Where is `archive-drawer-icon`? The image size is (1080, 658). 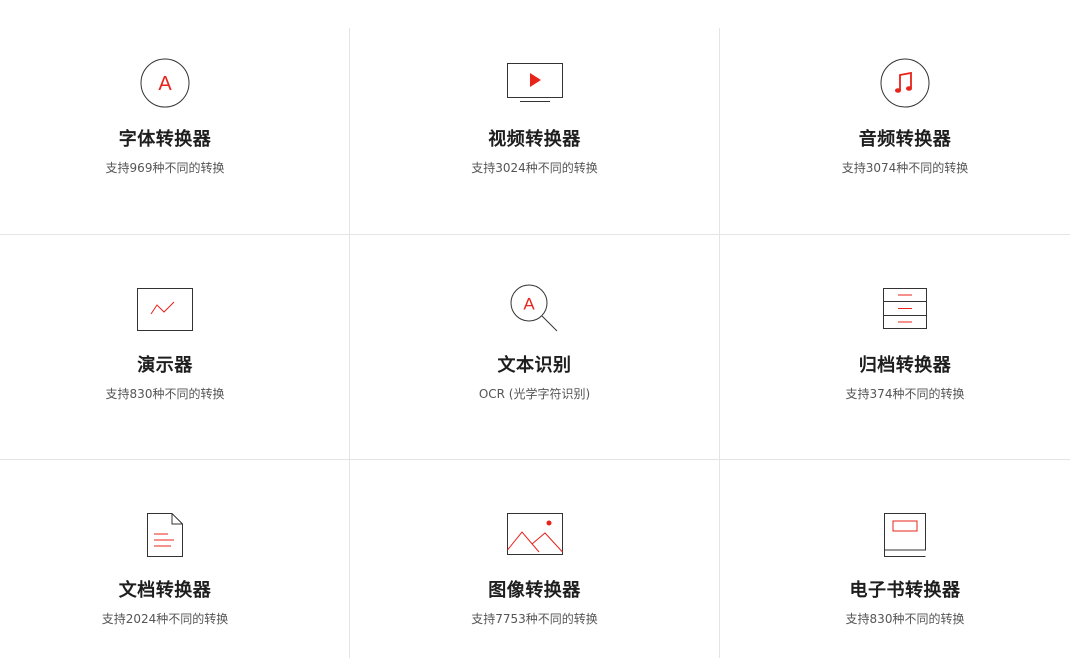 archive-drawer-icon is located at coordinates (905, 308).